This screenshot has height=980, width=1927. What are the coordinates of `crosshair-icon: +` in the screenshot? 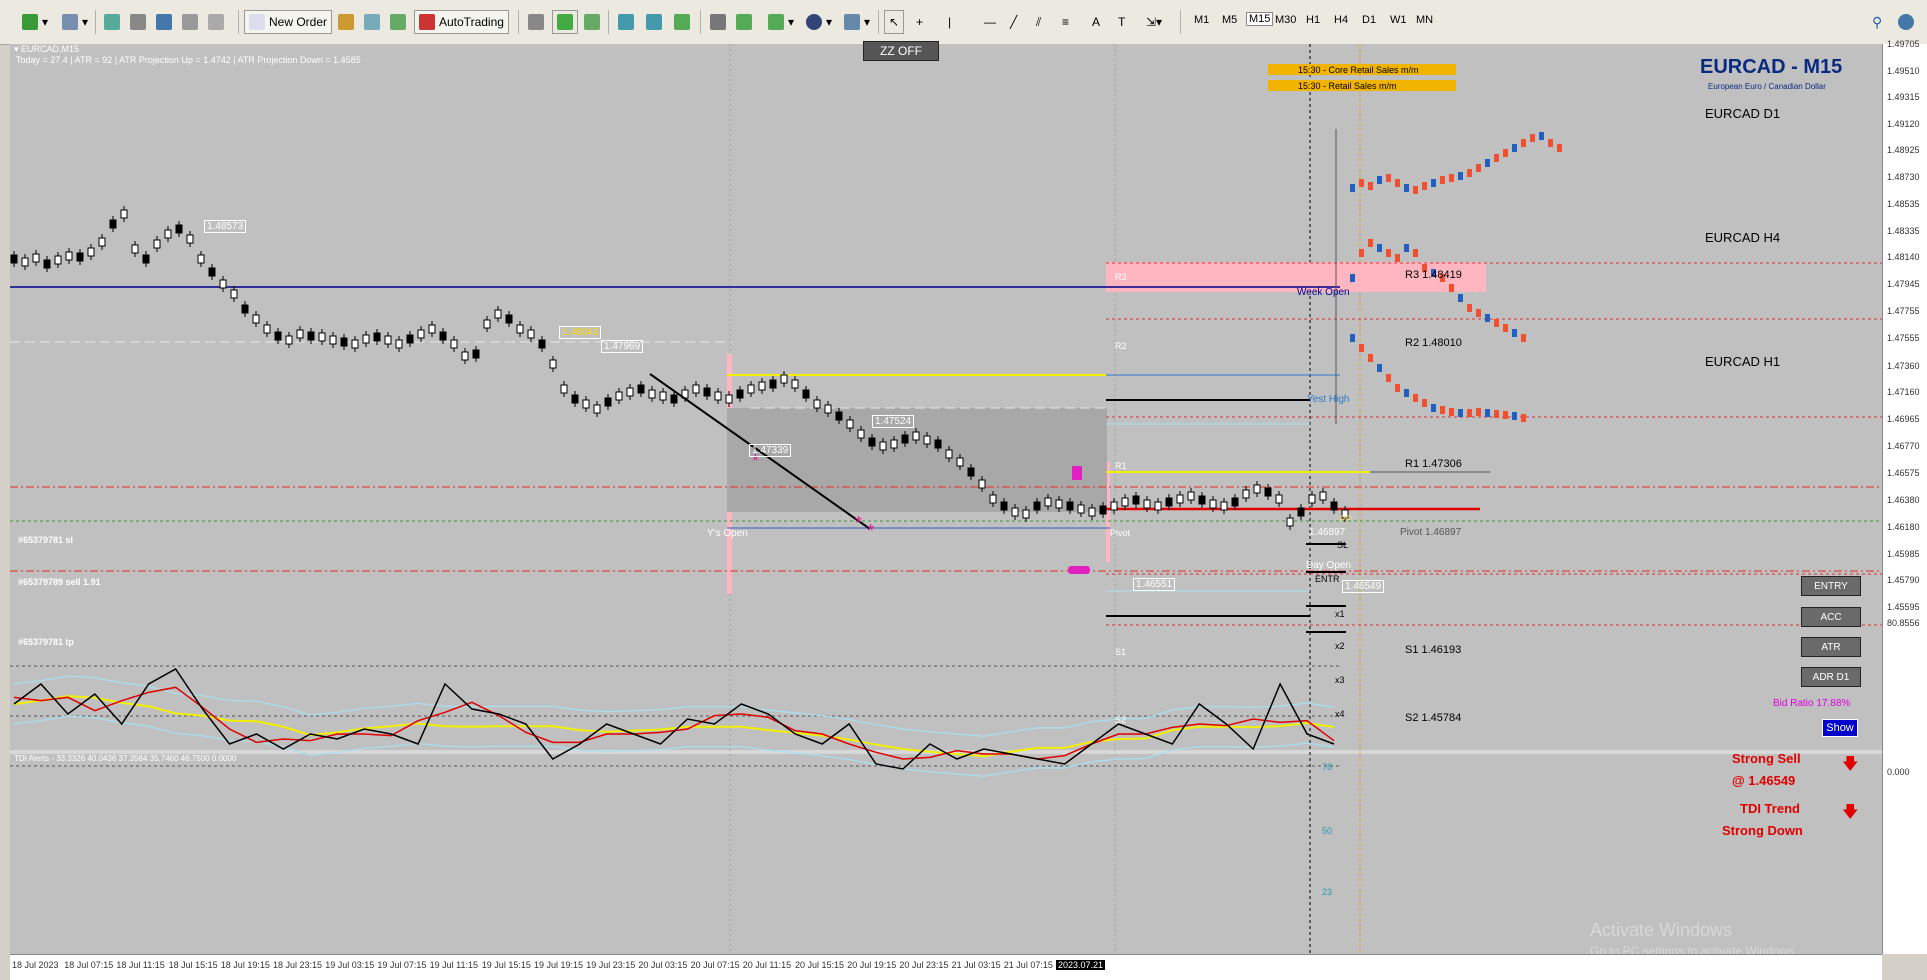 It's located at (919, 22).